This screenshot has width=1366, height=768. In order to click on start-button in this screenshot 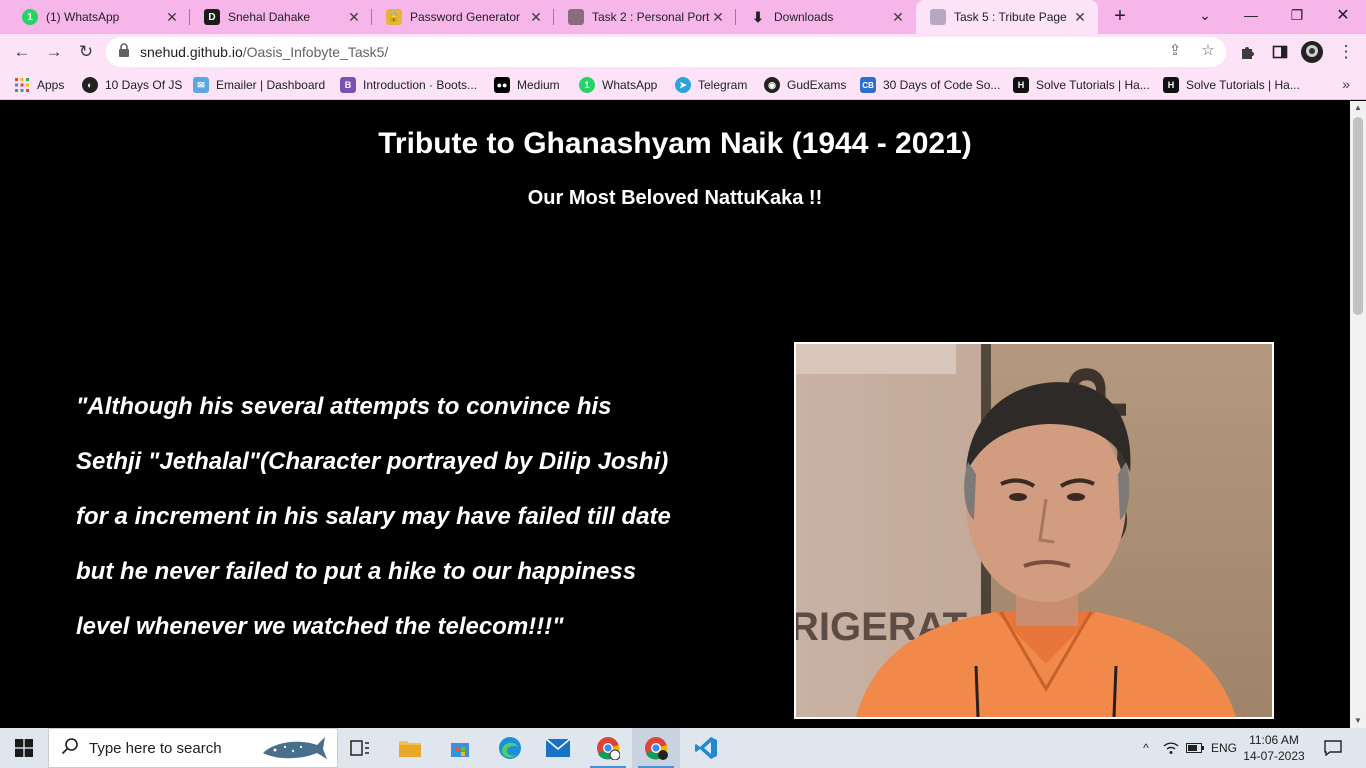, I will do `click(24, 748)`.